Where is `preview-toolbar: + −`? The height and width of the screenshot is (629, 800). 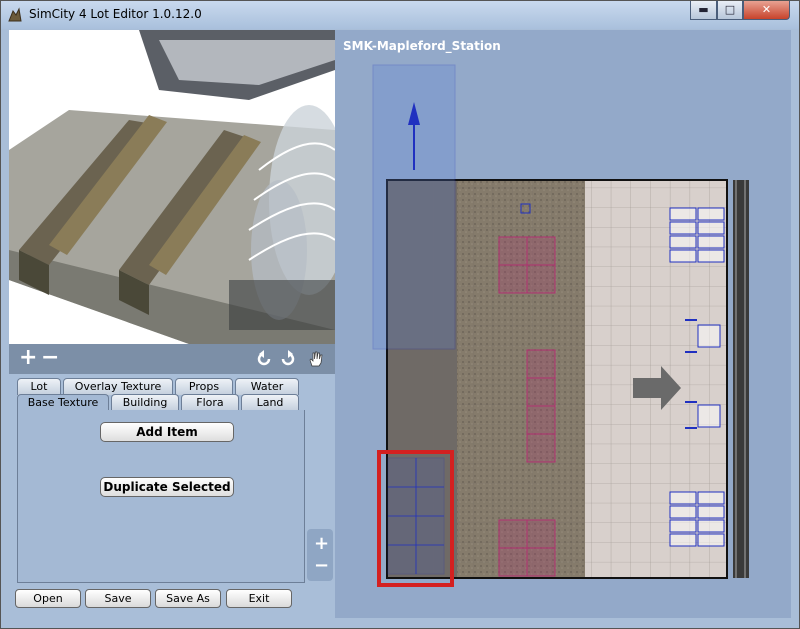
preview-toolbar: + − is located at coordinates (172, 359).